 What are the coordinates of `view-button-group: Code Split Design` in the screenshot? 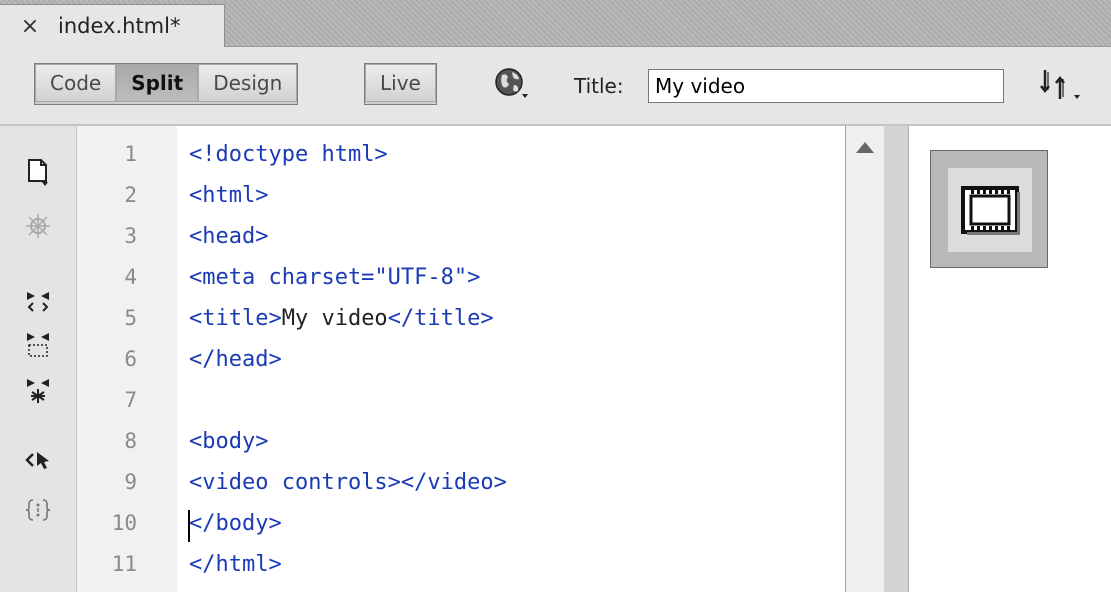 It's located at (166, 84).